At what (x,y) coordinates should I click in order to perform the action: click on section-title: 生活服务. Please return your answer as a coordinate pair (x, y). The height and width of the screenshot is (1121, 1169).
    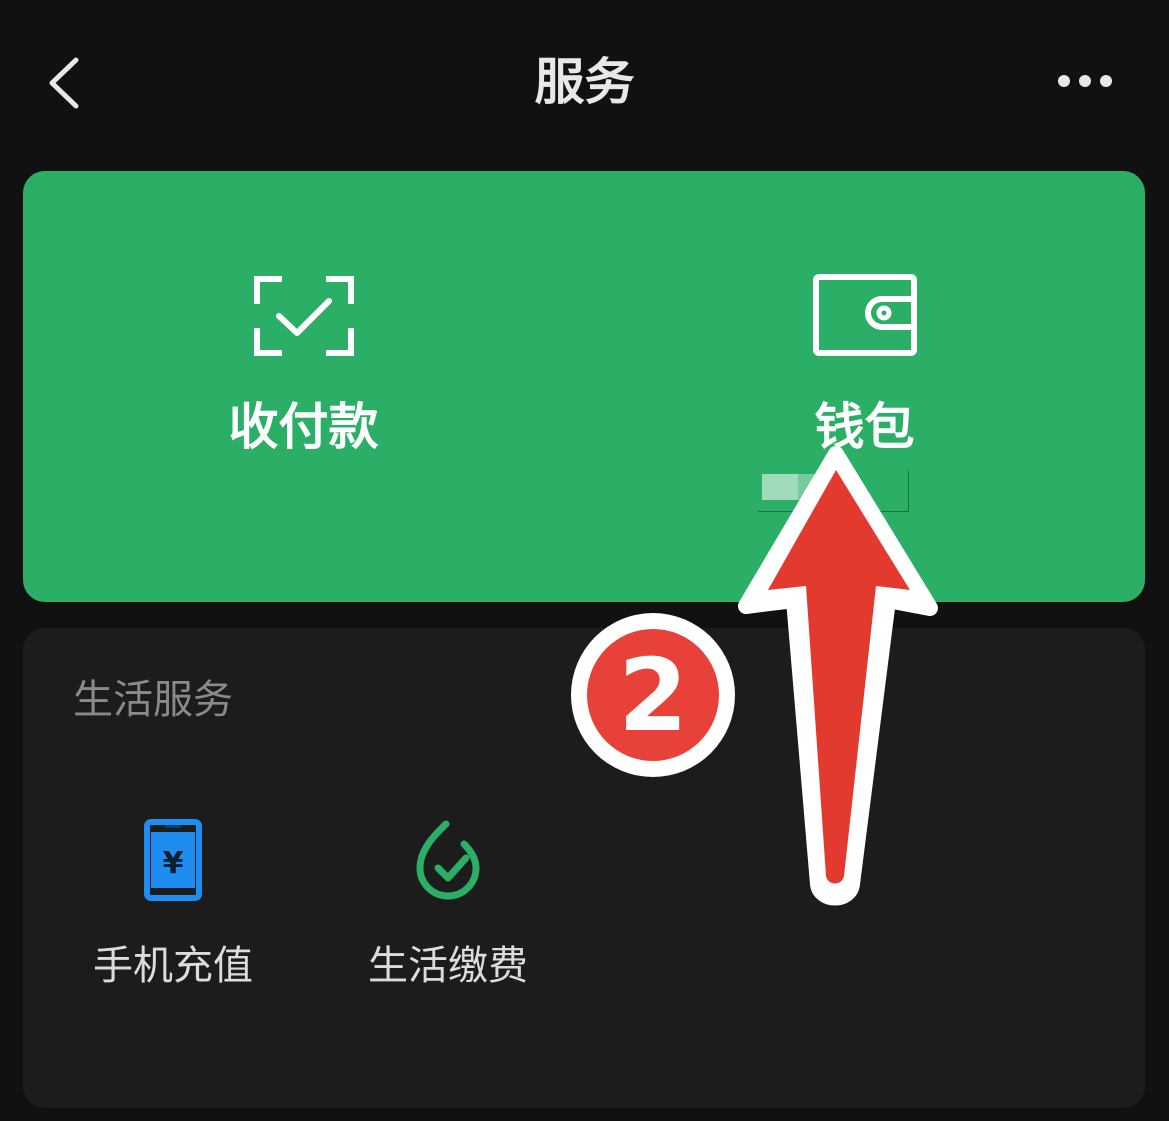
    Looking at the image, I should click on (153, 700).